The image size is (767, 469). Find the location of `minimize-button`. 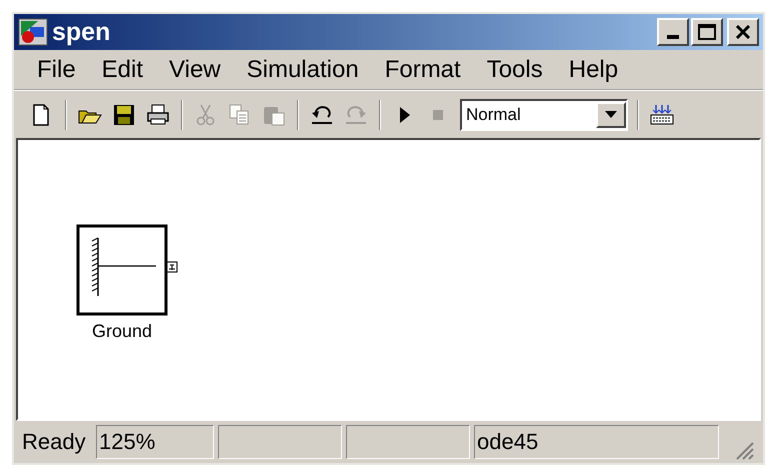

minimize-button is located at coordinates (673, 32).